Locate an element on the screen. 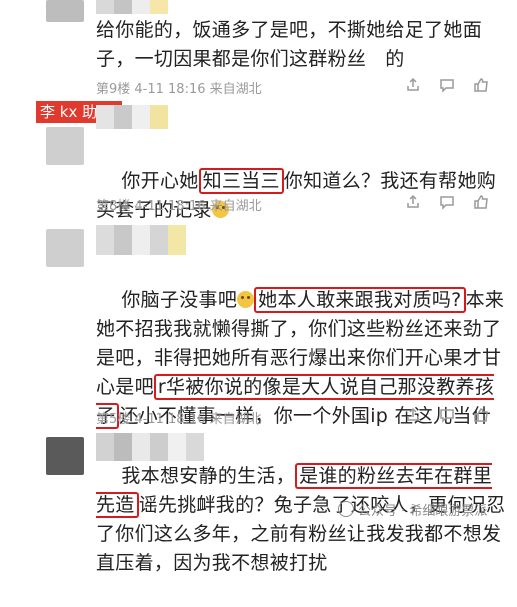 Image resolution: width=517 pixels, height=607 pixels. text-part-1: 我本想安静的生活， is located at coordinates (208, 476).